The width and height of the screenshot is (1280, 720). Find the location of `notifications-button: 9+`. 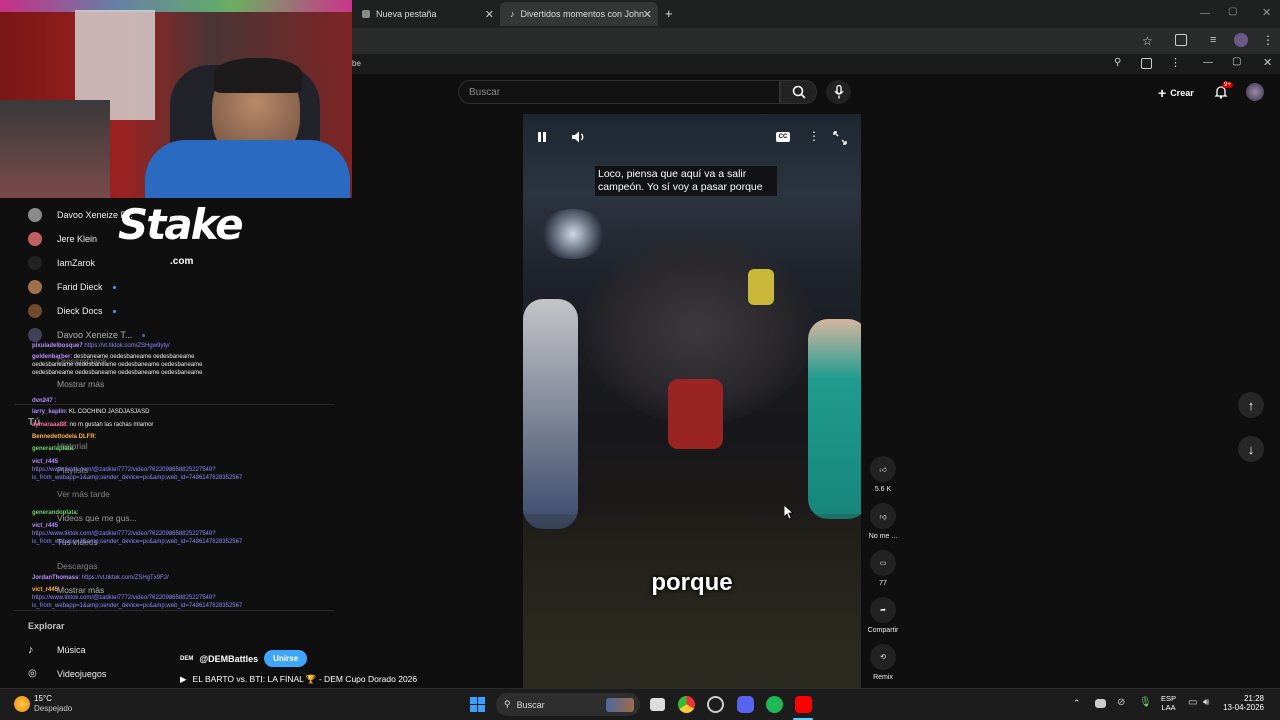

notifications-button: 9+ is located at coordinates (1223, 90).